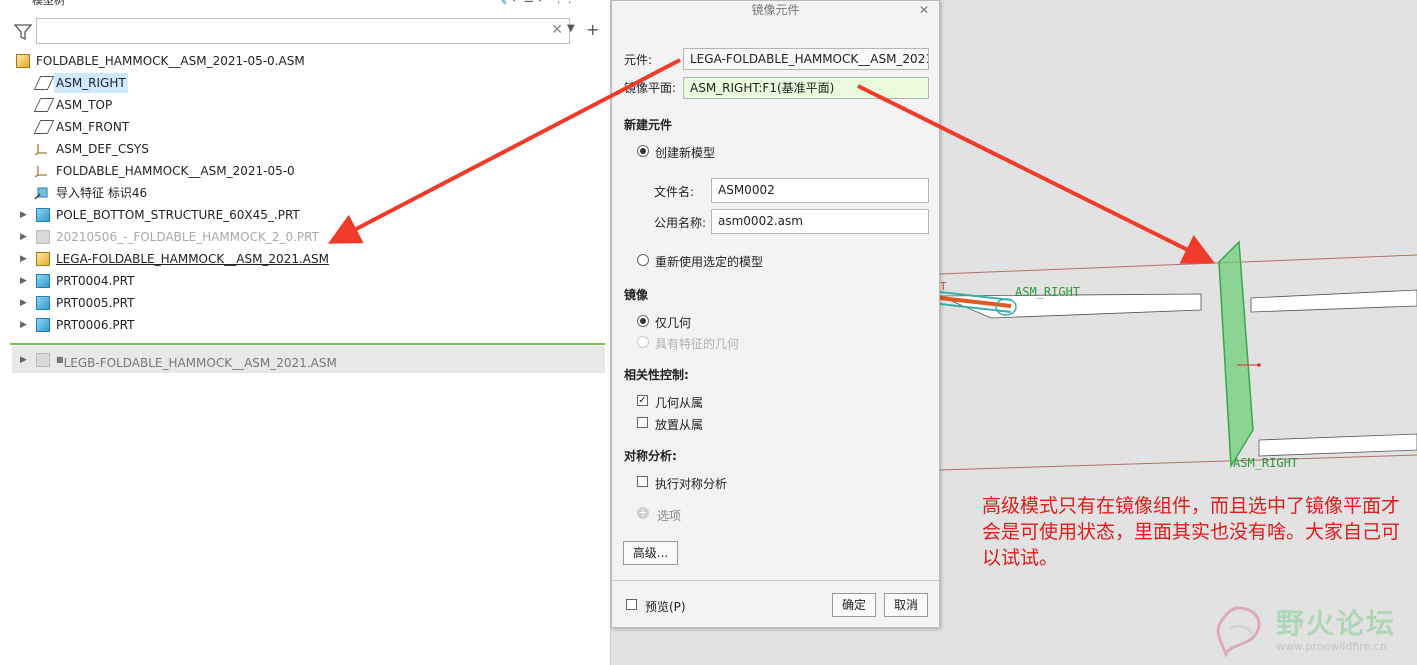 Image resolution: width=1417 pixels, height=665 pixels. Describe the element at coordinates (943, 286) in the screenshot. I see `partial-label: T` at that location.